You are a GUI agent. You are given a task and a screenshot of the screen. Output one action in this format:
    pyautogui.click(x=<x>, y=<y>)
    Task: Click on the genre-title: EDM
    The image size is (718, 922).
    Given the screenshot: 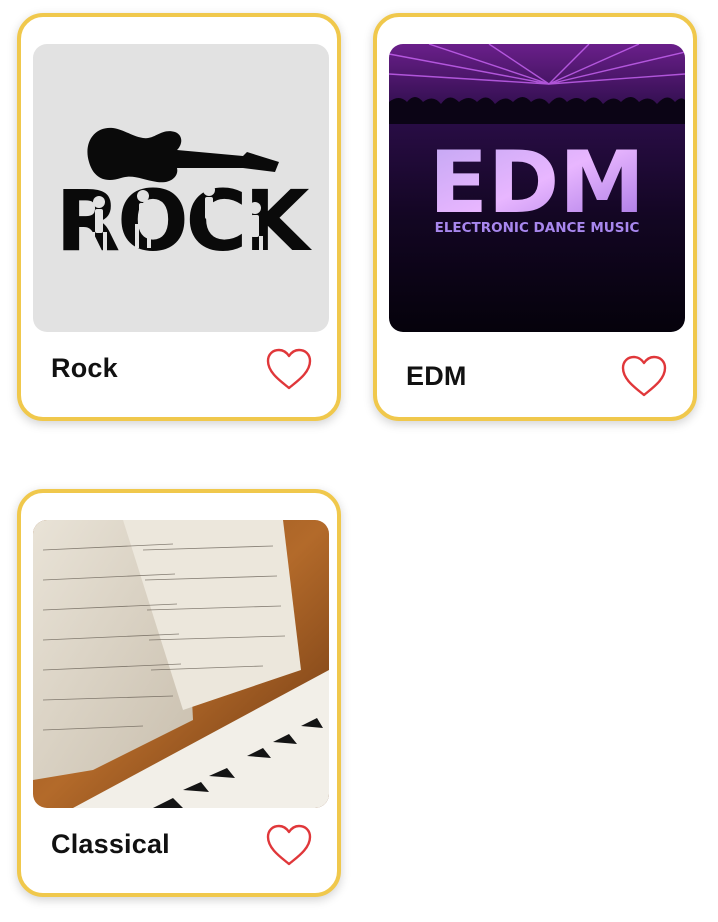 What is the action you would take?
    pyautogui.click(x=436, y=376)
    